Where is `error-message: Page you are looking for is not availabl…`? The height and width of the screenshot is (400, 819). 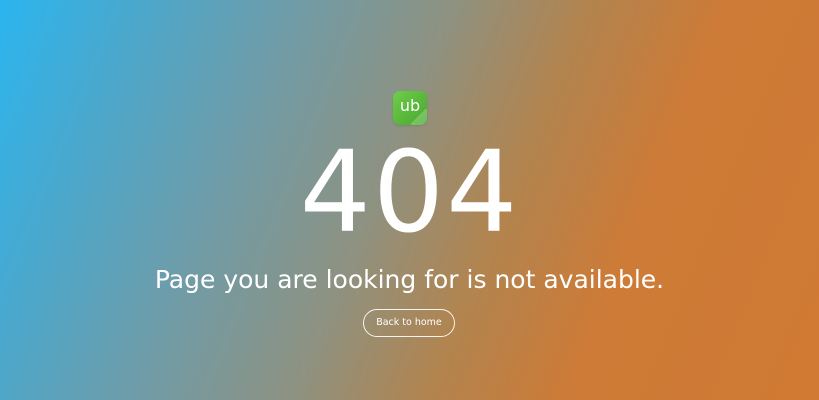 error-message: Page you are looking for is not availabl… is located at coordinates (409, 279).